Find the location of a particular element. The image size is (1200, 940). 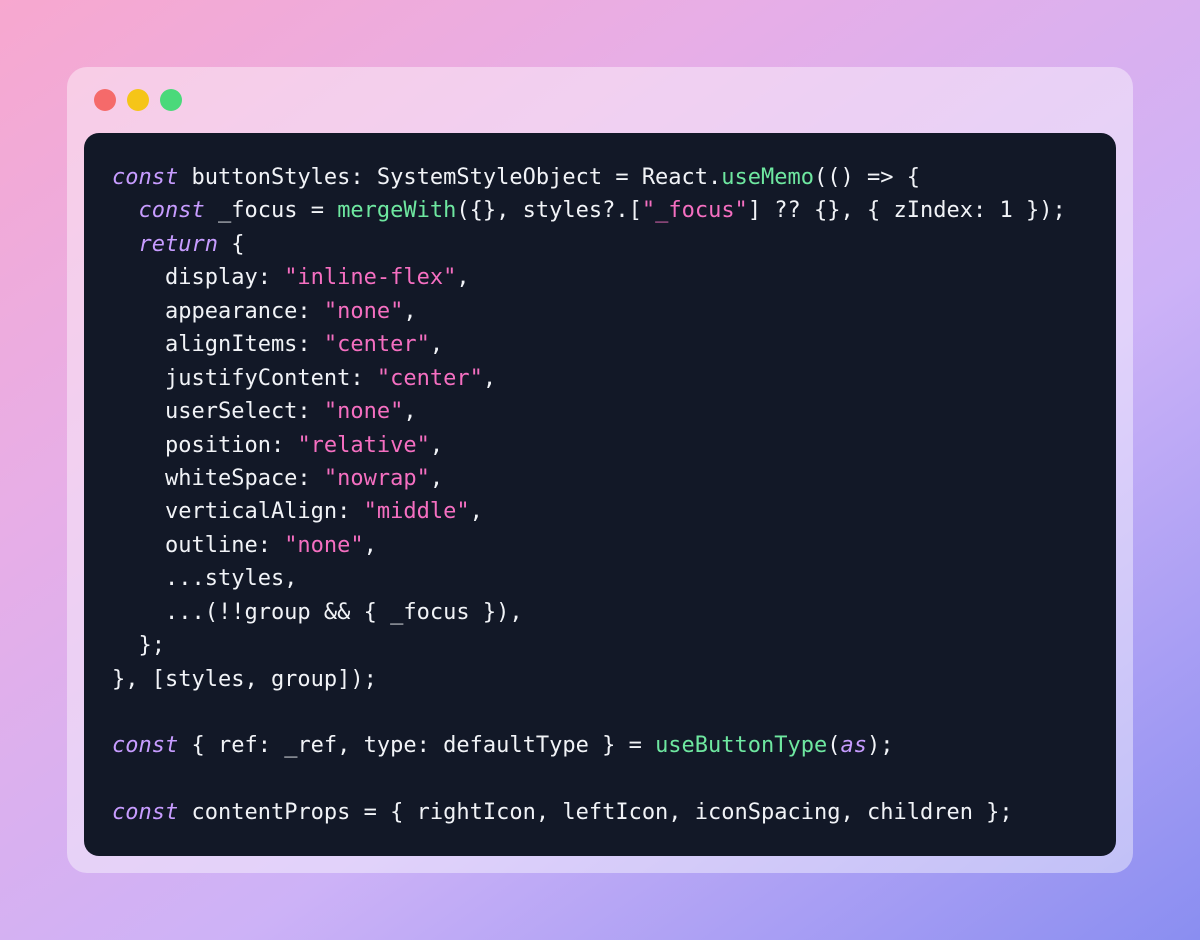

code-line: ...styles, is located at coordinates (614, 578).